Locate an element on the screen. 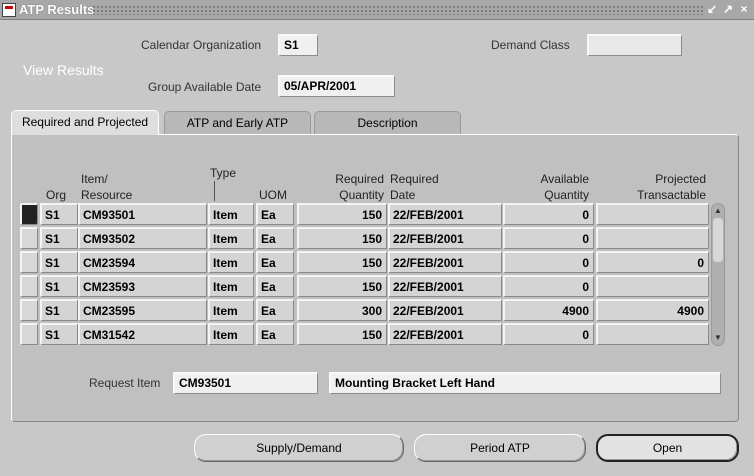 This screenshot has width=754, height=476. group-date-field: 05/APR/2001 is located at coordinates (336, 86).